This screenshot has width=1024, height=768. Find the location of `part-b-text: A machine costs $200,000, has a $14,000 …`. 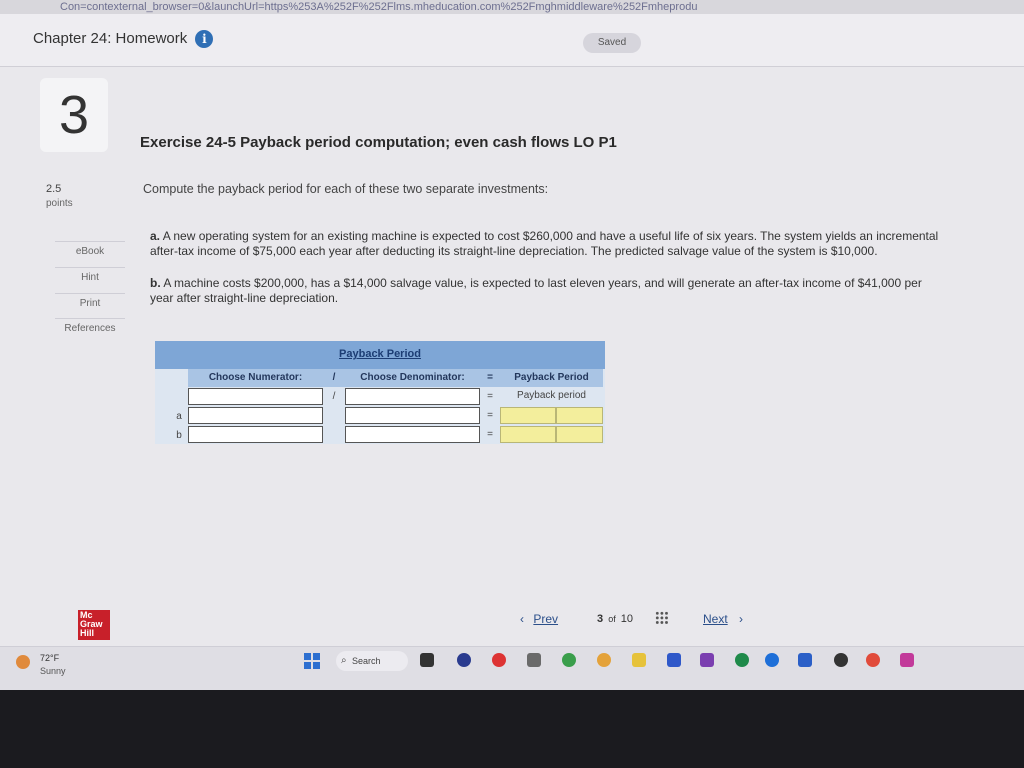

part-b-text: A machine costs $200,000, has a $14,000 … is located at coordinates (536, 290).